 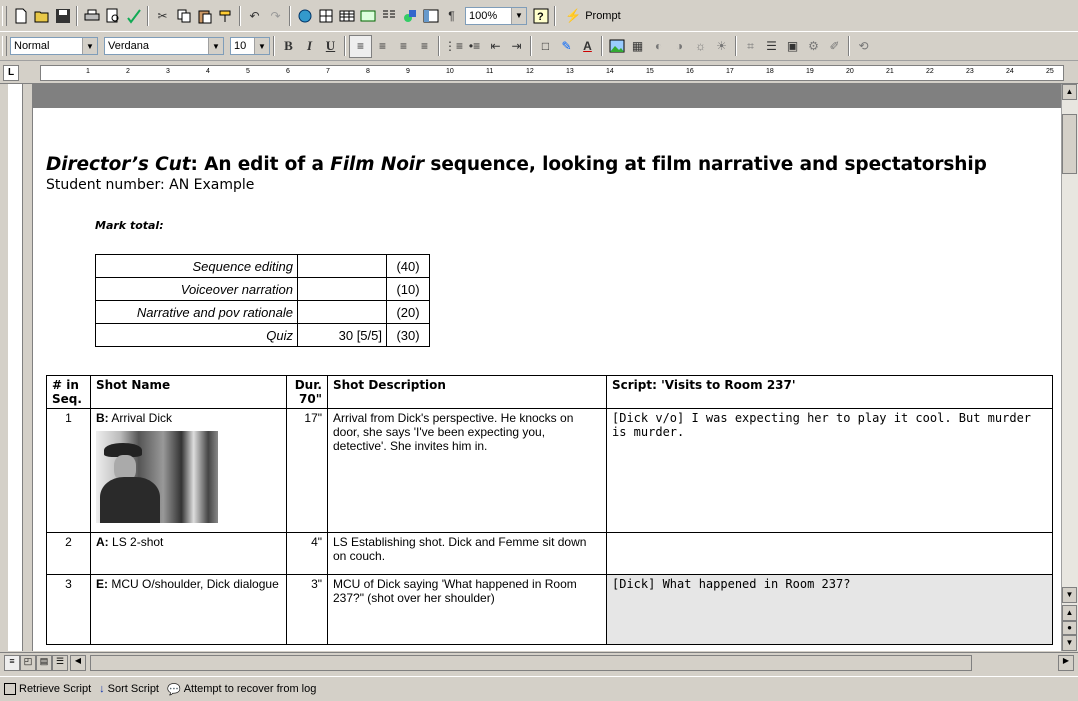 I want to click on decrease-indent-icon: ⇤, so click(x=495, y=46).